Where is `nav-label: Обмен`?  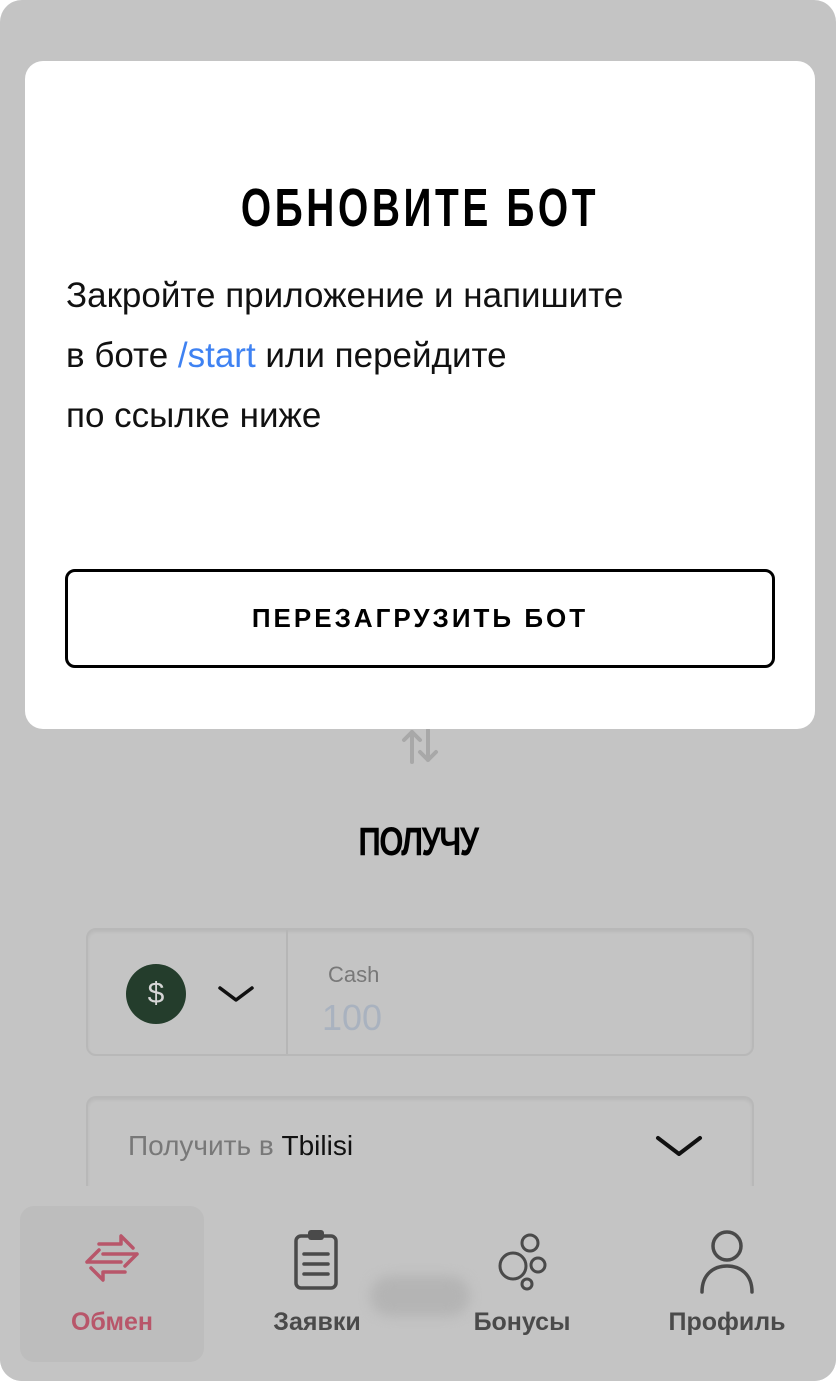 nav-label: Обмен is located at coordinates (112, 1322).